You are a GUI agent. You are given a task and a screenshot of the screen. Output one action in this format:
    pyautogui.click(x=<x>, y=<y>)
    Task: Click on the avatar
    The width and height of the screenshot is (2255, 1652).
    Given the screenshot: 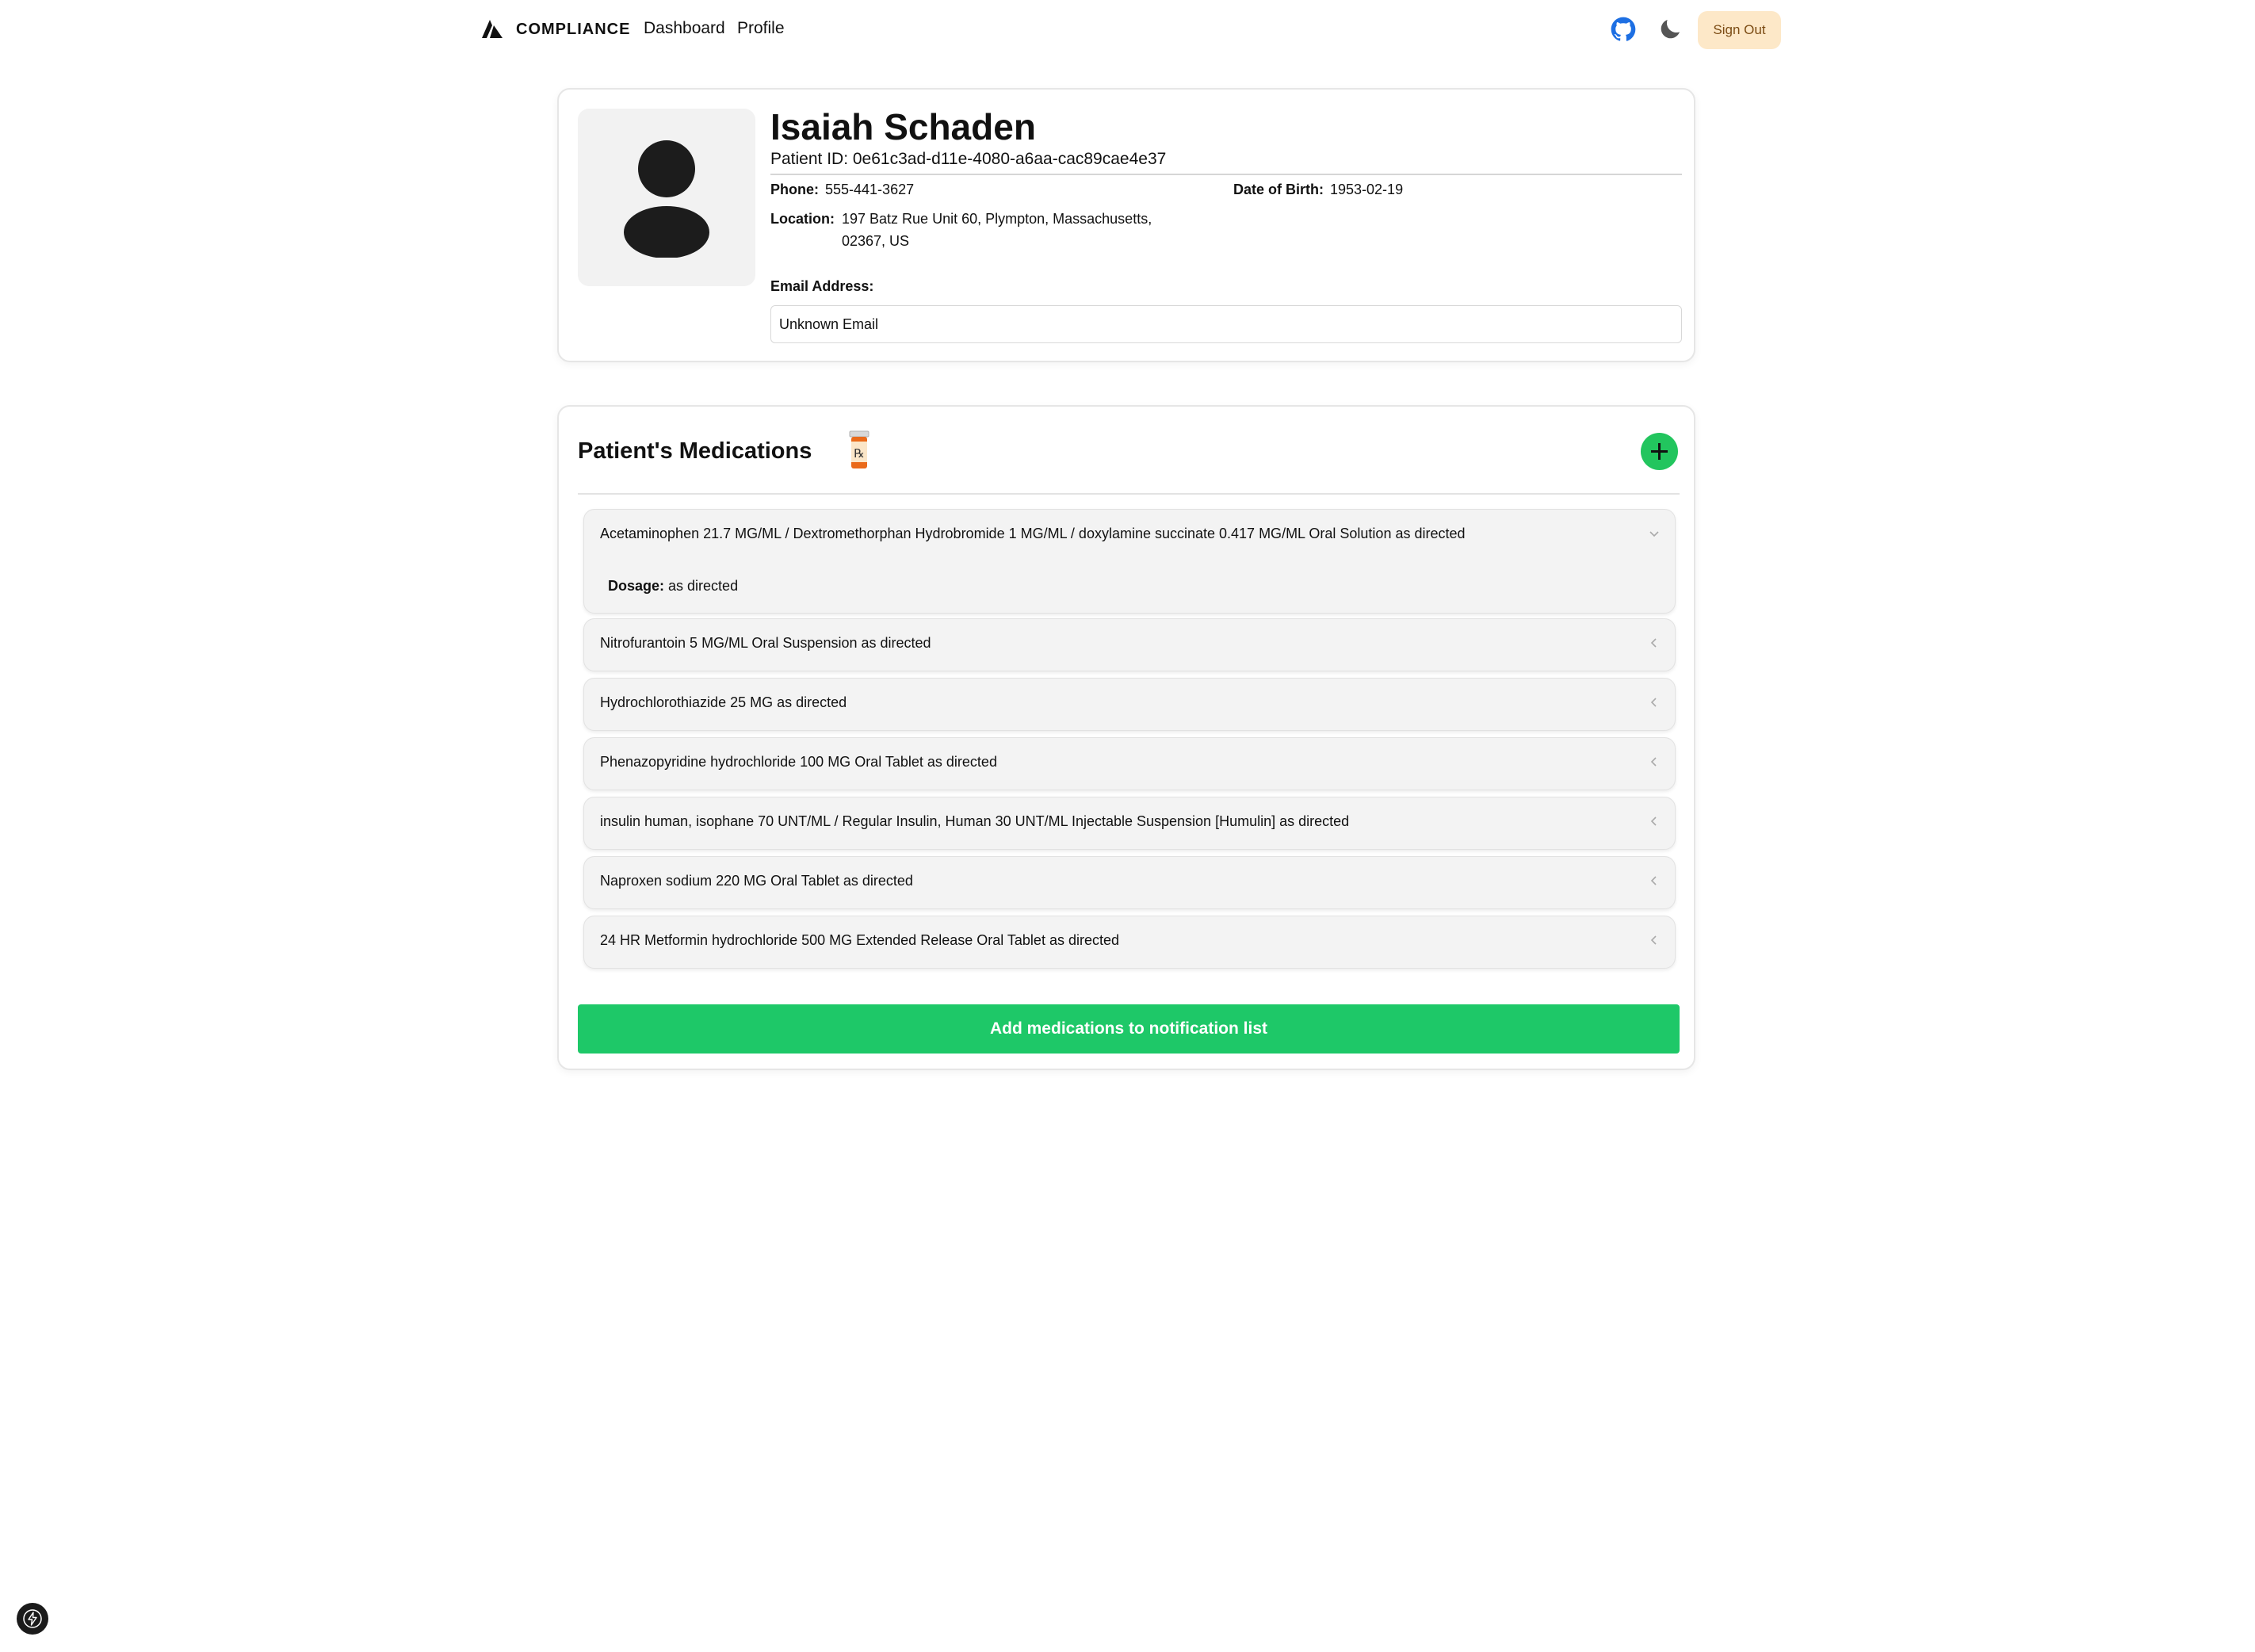 What is the action you would take?
    pyautogui.click(x=666, y=197)
    